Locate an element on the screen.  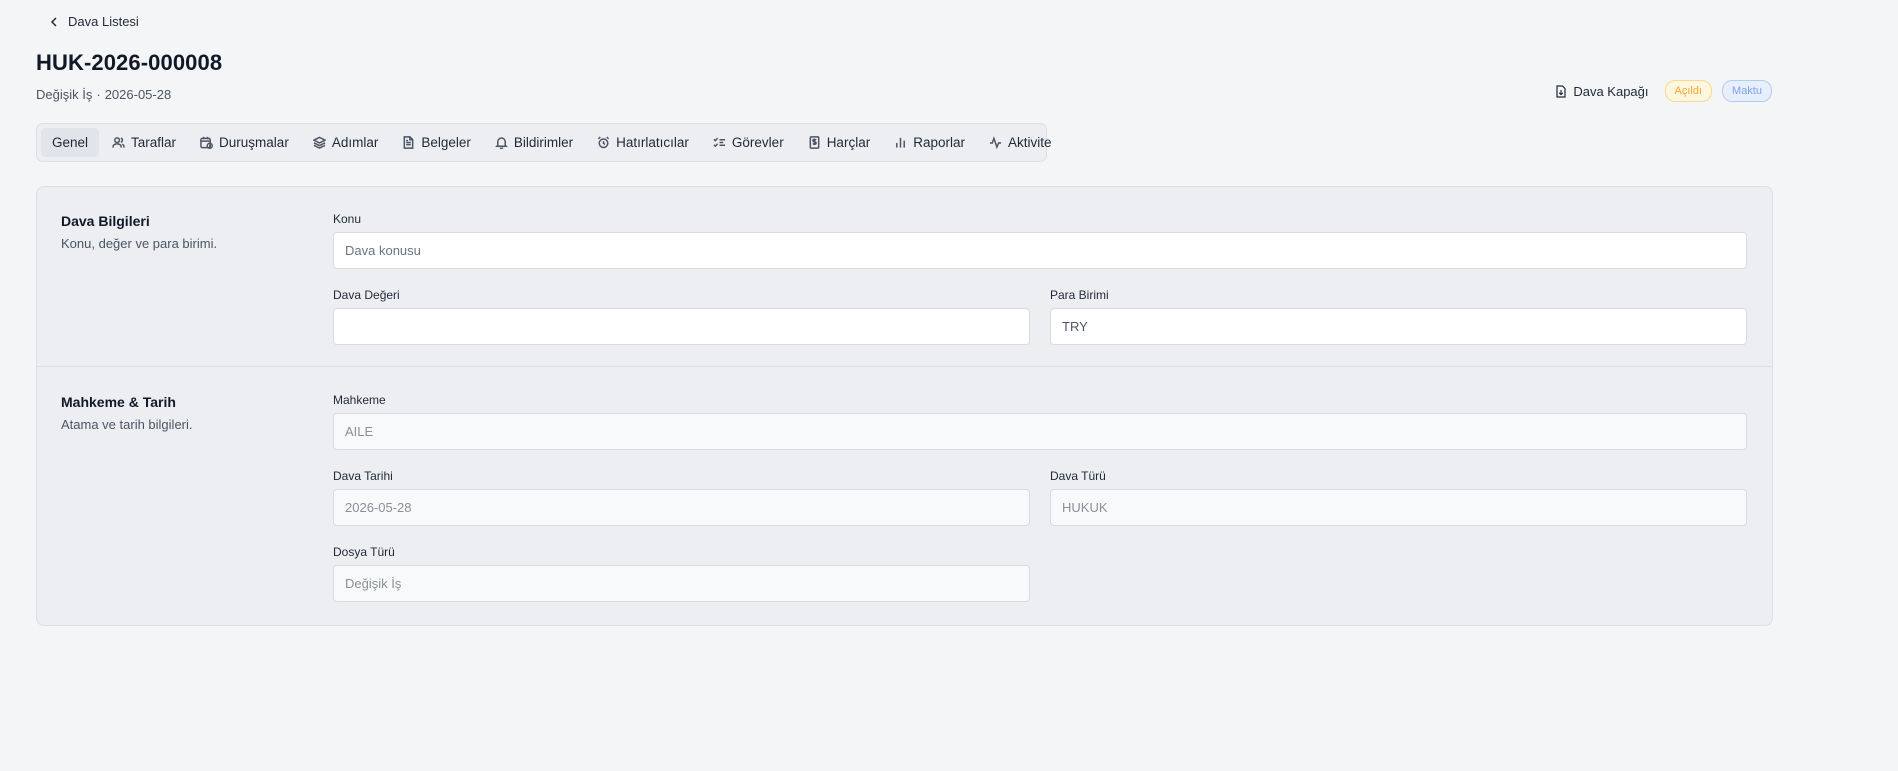
tab-label: Aktivite is located at coordinates (1029, 142).